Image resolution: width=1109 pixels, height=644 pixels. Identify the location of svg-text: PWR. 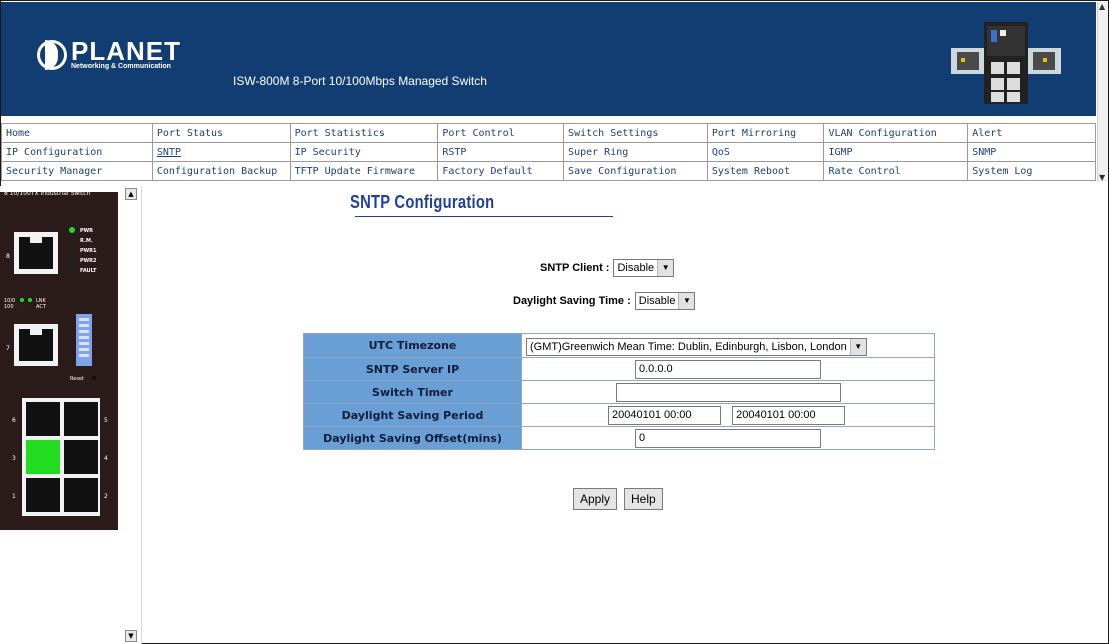
(86, 231).